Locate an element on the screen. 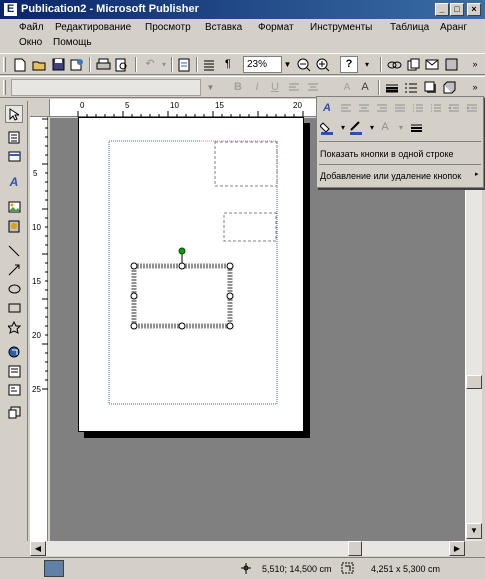  rectangle-tool-icon is located at coordinates (14, 308).